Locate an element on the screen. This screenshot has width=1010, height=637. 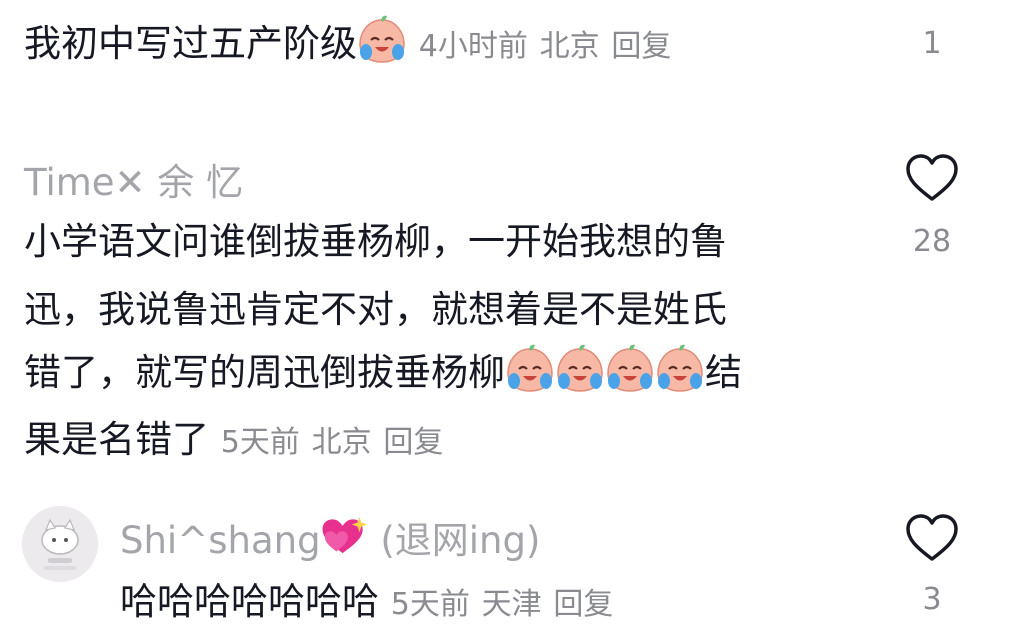
comment-3-text: 哈哈哈哈哈哈哈 5天前 天津 回复 is located at coordinates (366, 603).